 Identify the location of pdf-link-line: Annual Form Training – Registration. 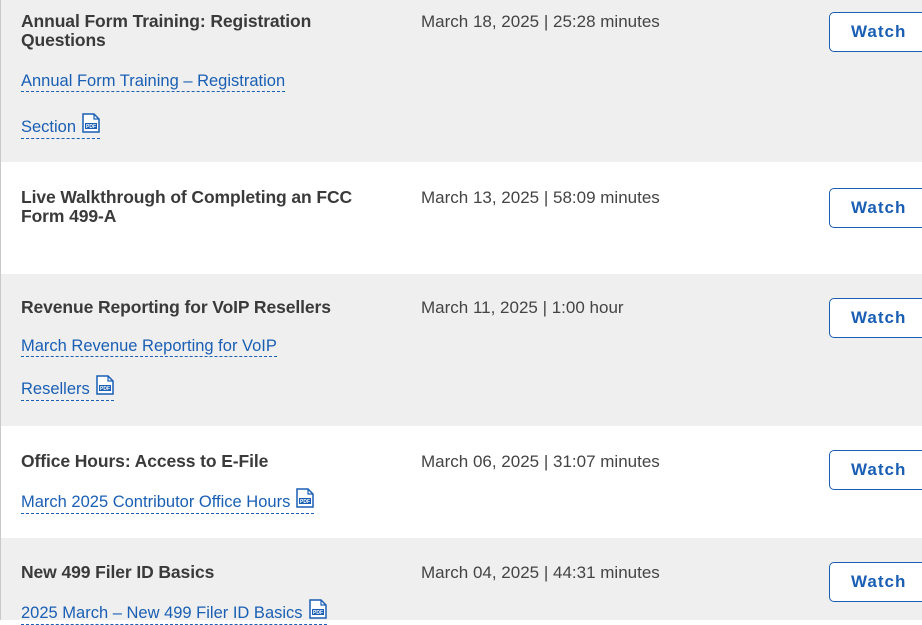
(153, 81).